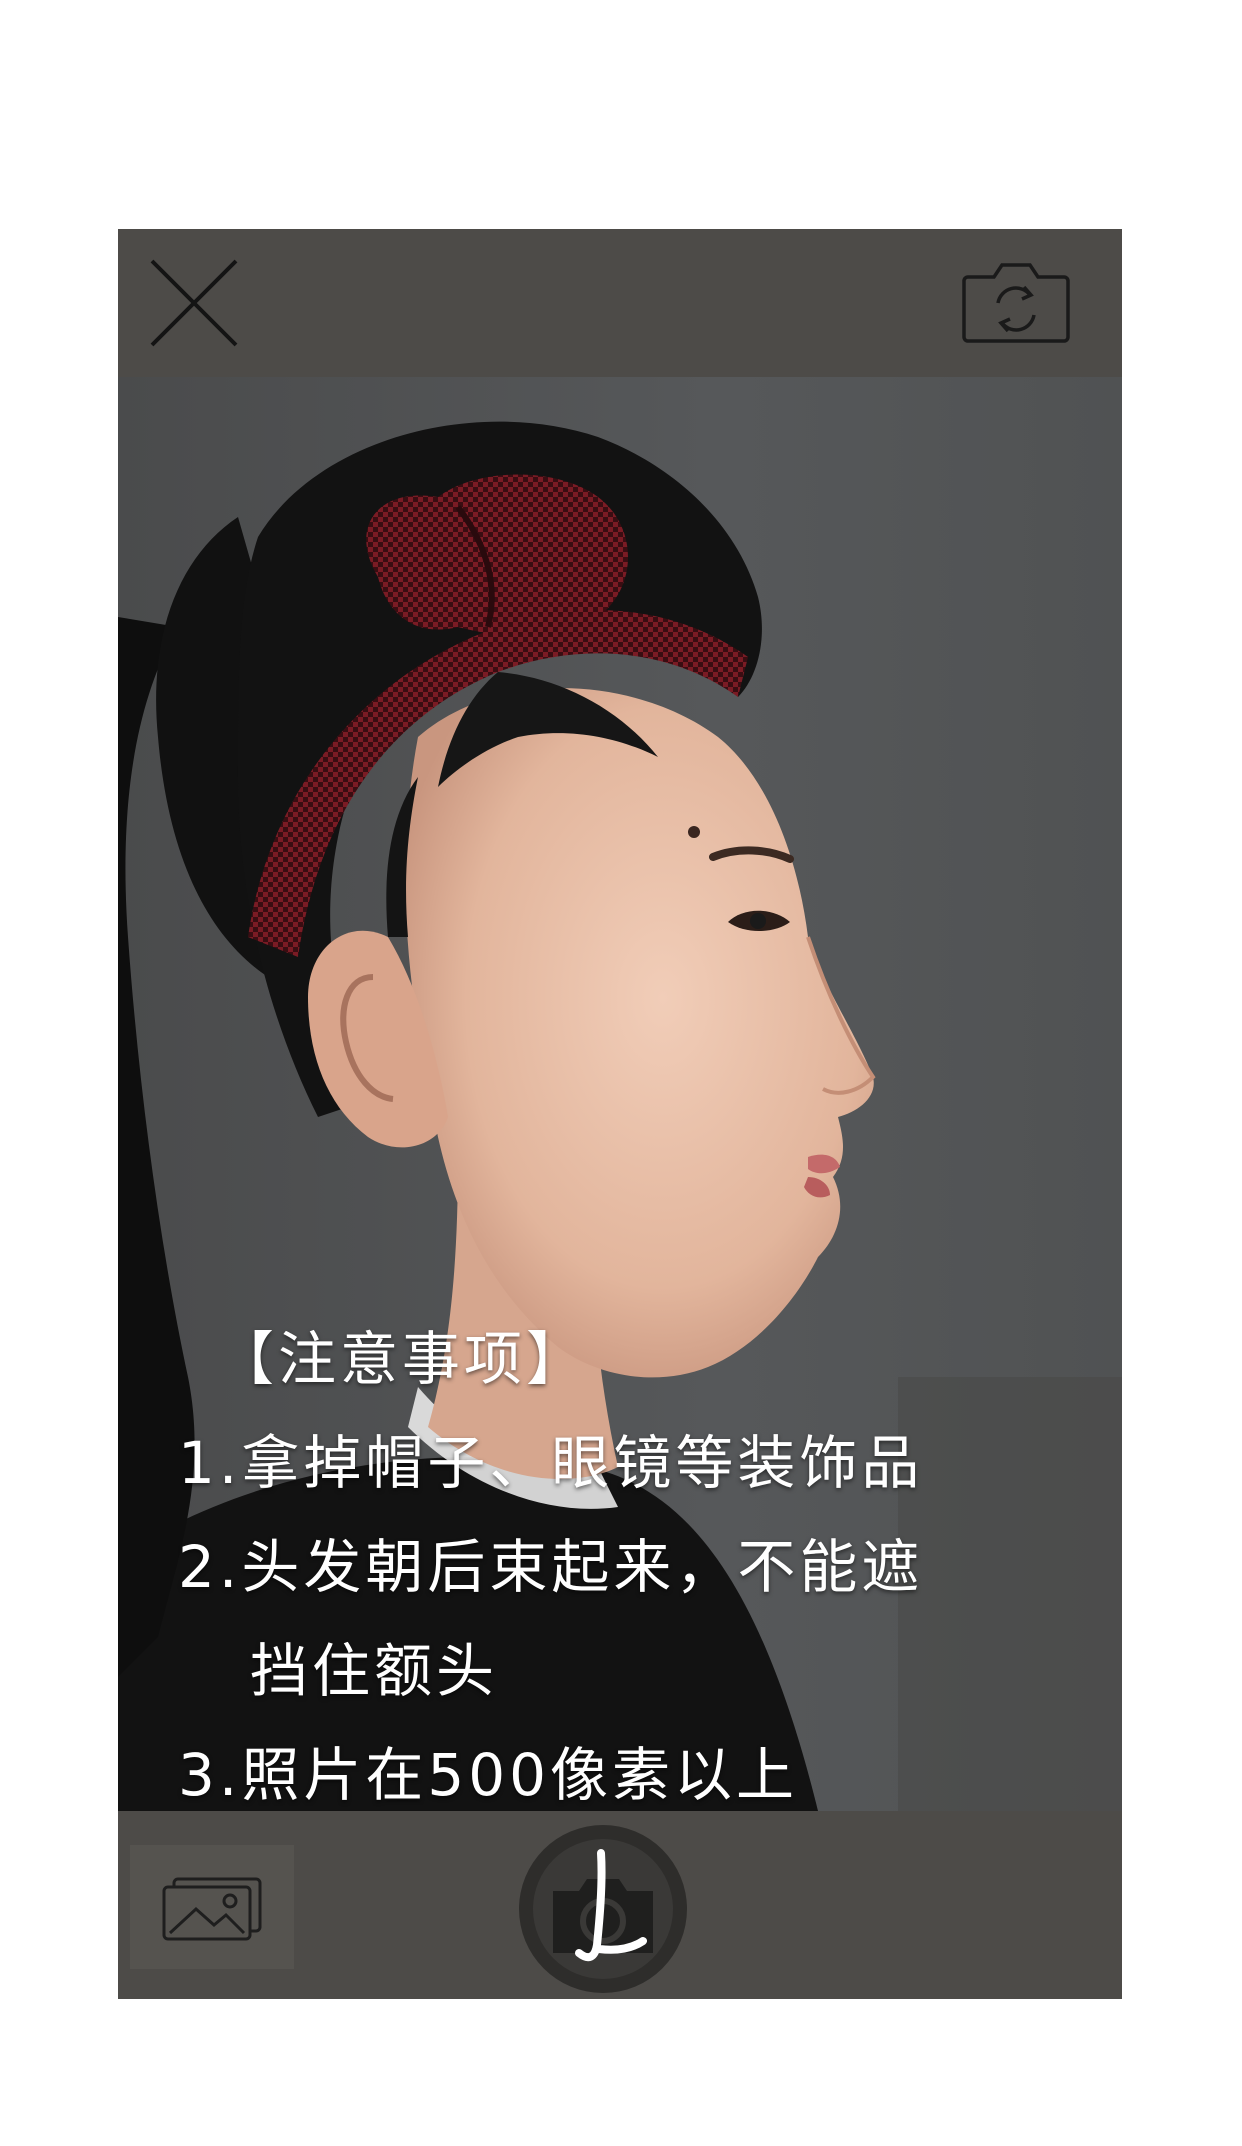 The image size is (1242, 2146). I want to click on close-button, so click(194, 303).